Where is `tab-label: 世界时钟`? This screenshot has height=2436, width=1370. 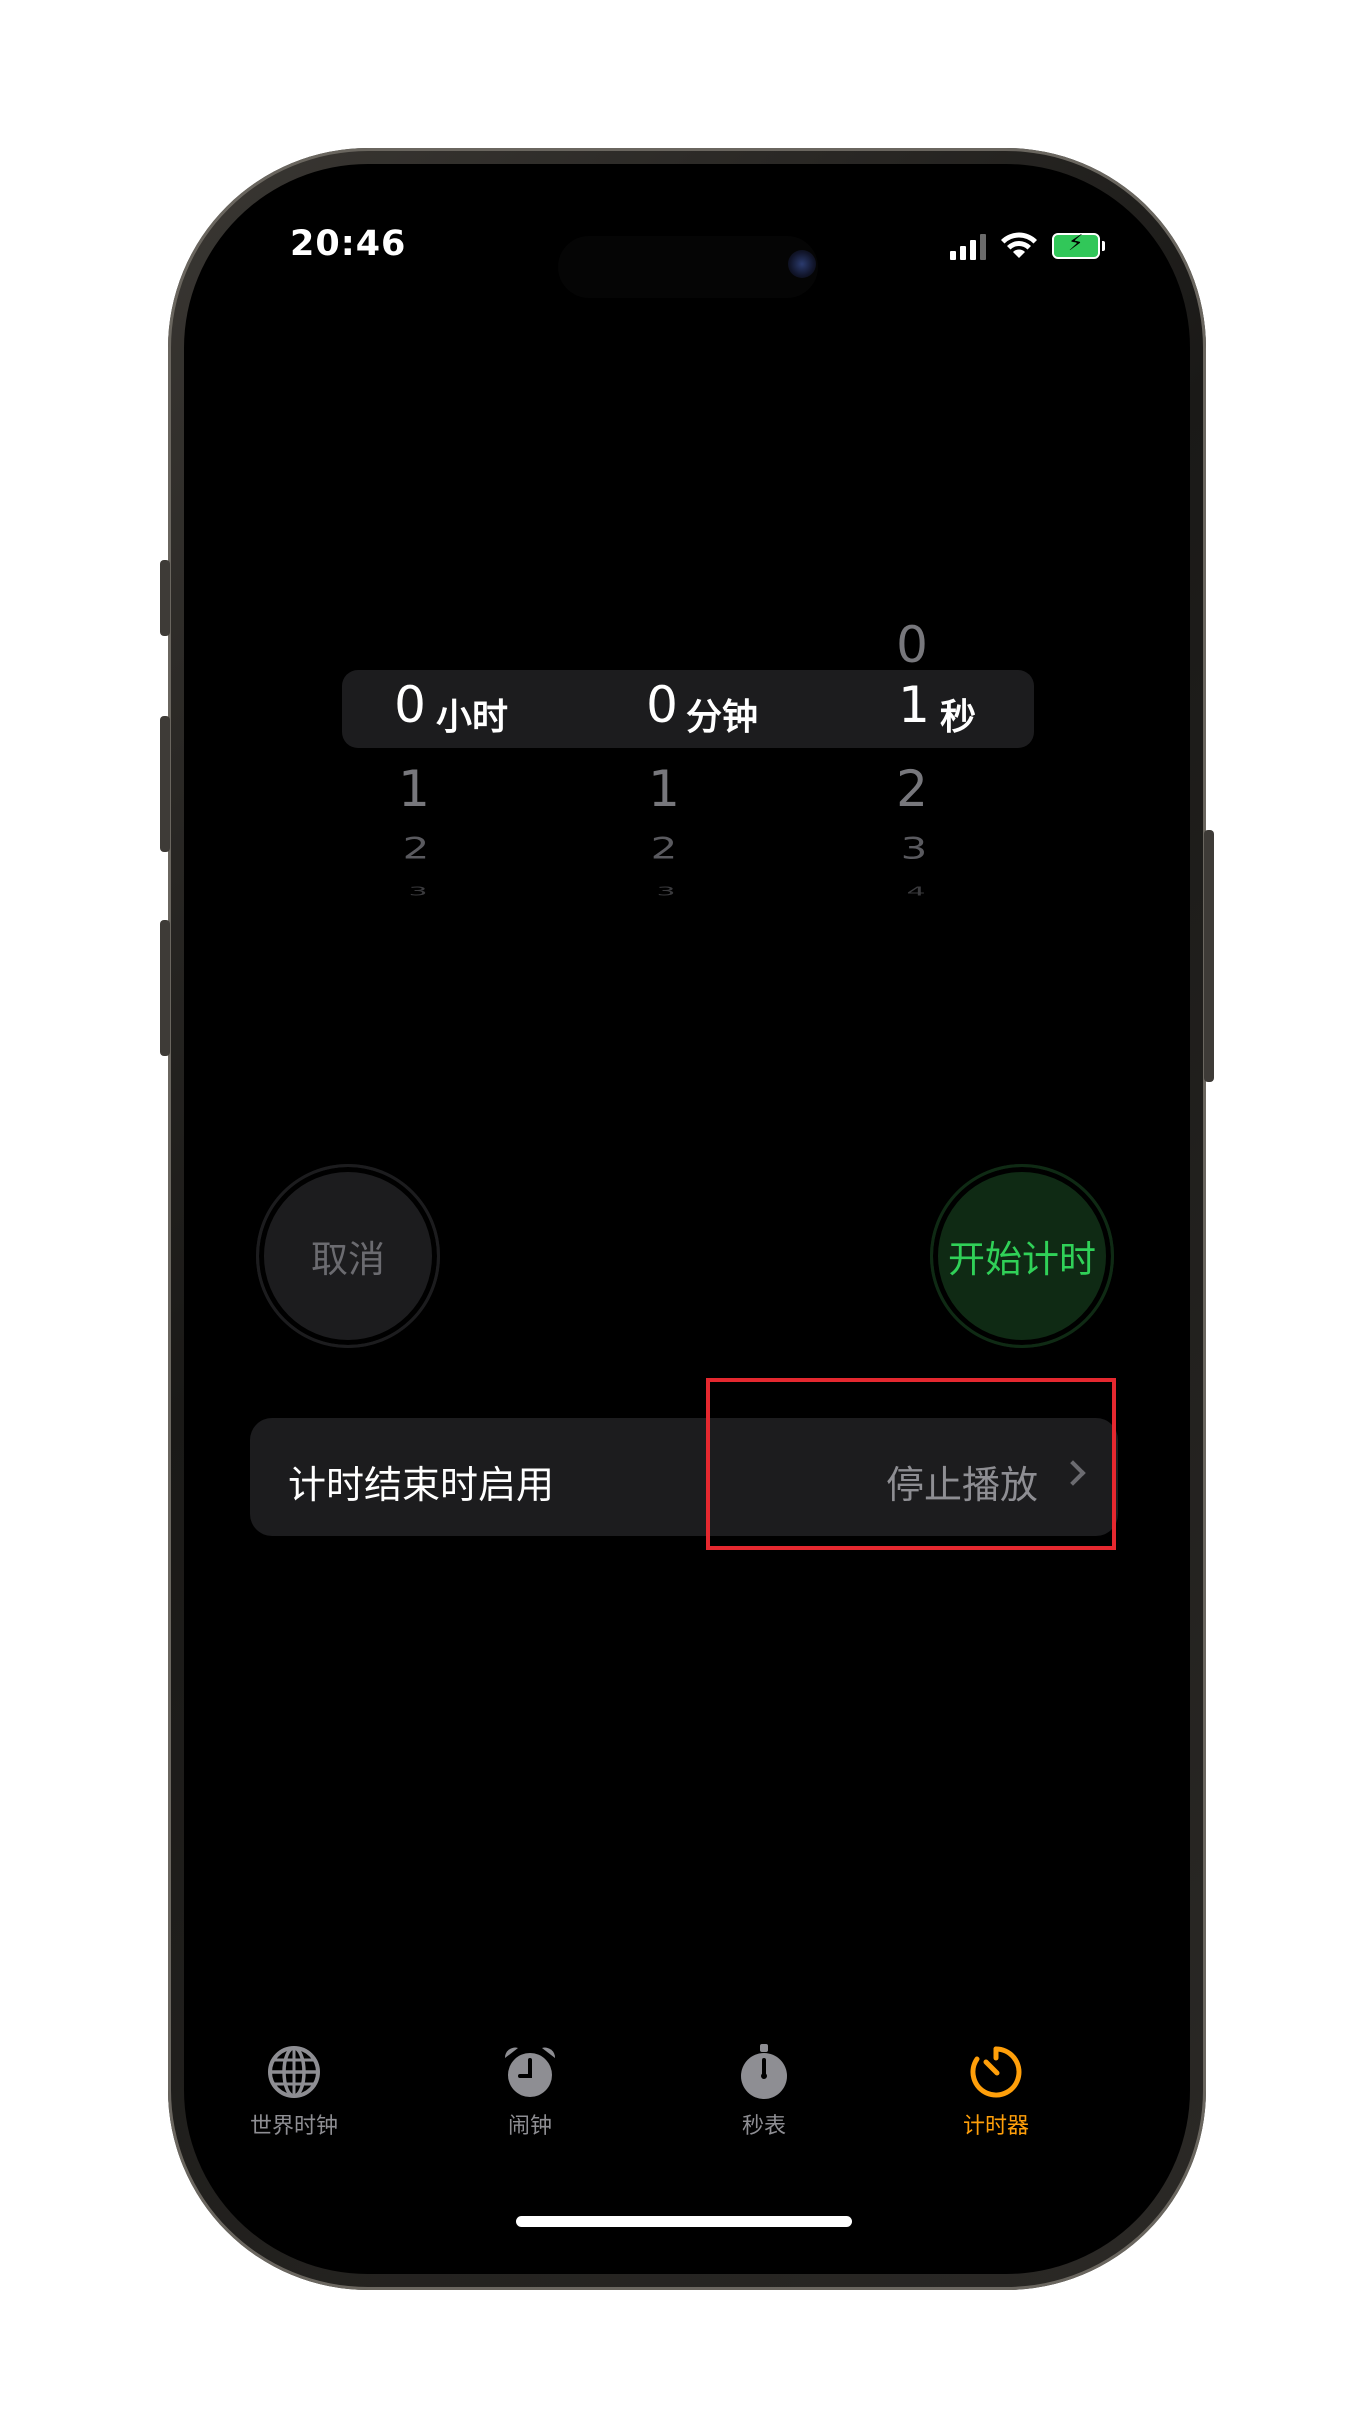 tab-label: 世界时钟 is located at coordinates (293, 2126).